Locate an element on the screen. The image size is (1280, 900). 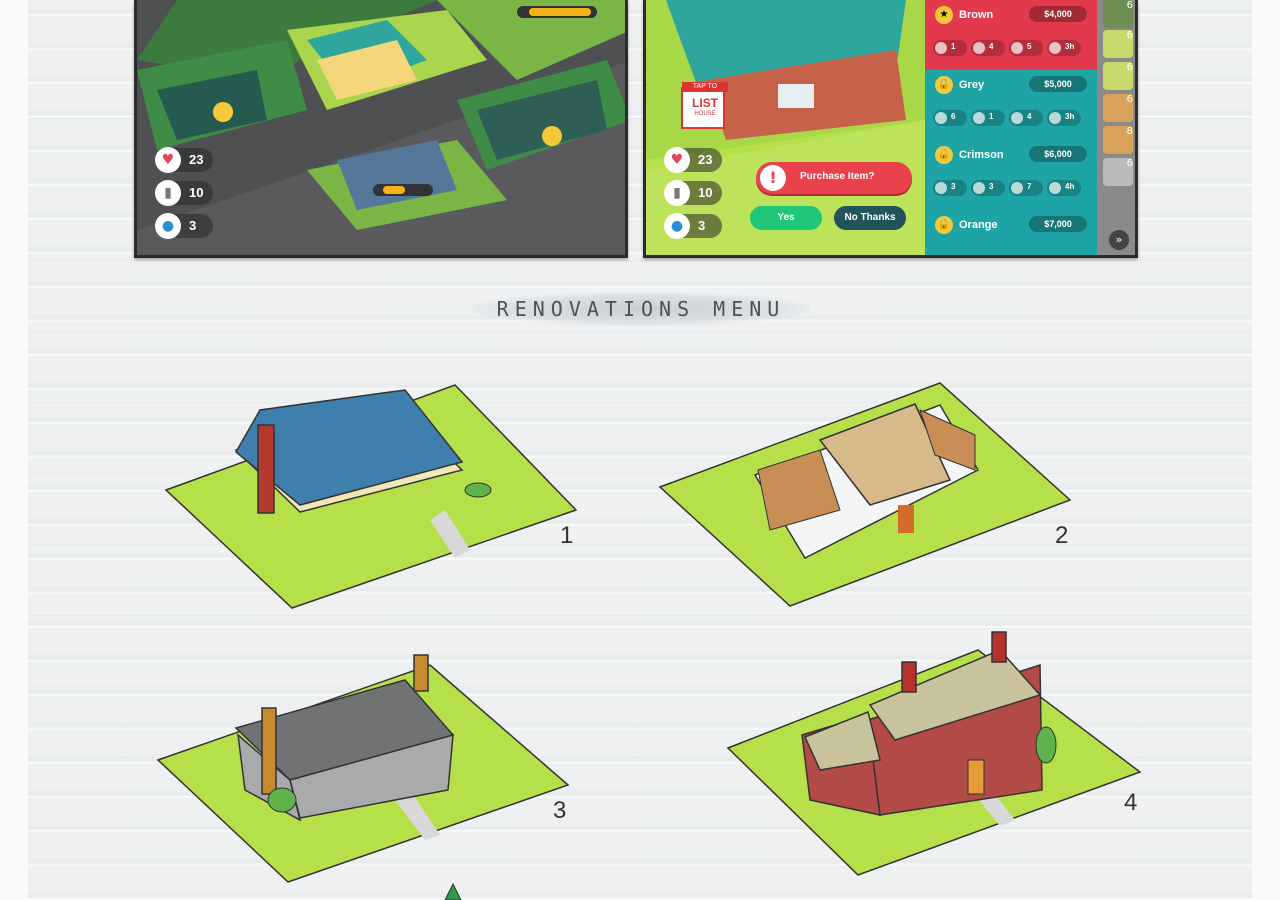
yes-button: Yes is located at coordinates (786, 218).